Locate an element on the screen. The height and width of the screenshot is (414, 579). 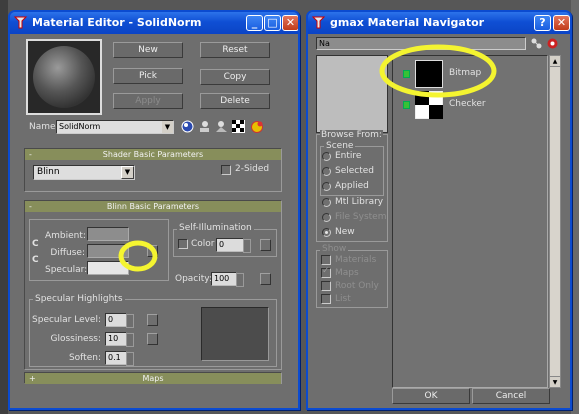
radio-mtl-library-label: Mtl Library is located at coordinates (359, 202).